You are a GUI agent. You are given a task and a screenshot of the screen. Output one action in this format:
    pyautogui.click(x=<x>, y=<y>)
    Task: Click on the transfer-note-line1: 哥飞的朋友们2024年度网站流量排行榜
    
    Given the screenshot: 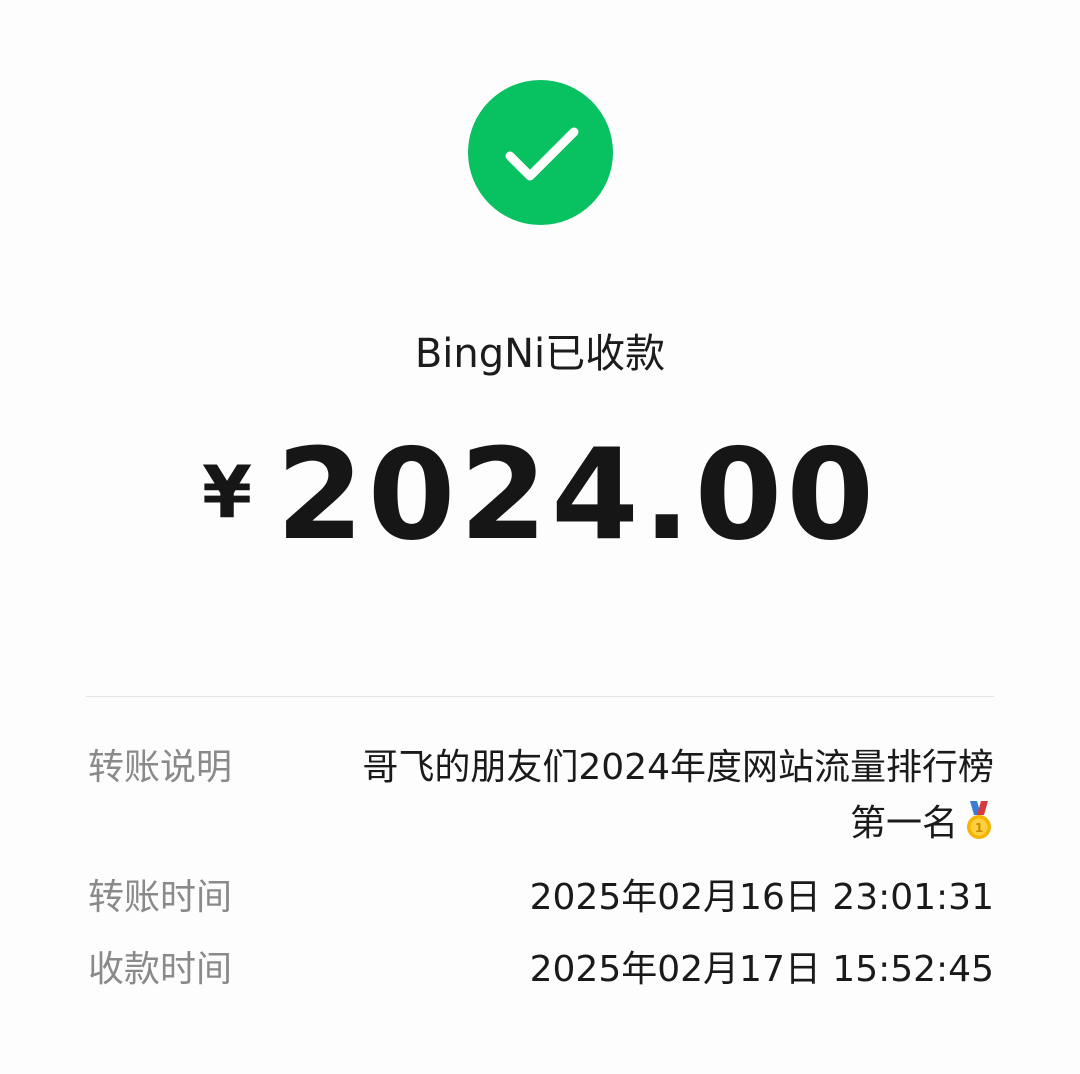 What is the action you would take?
    pyautogui.click(x=678, y=767)
    